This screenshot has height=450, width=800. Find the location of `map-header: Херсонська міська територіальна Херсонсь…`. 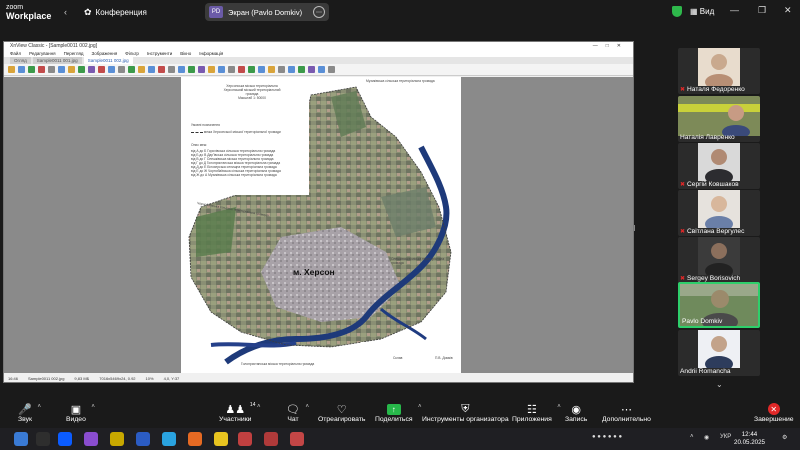

map-header: Херсонська міська територіальна Херсонсь… is located at coordinates (252, 92).